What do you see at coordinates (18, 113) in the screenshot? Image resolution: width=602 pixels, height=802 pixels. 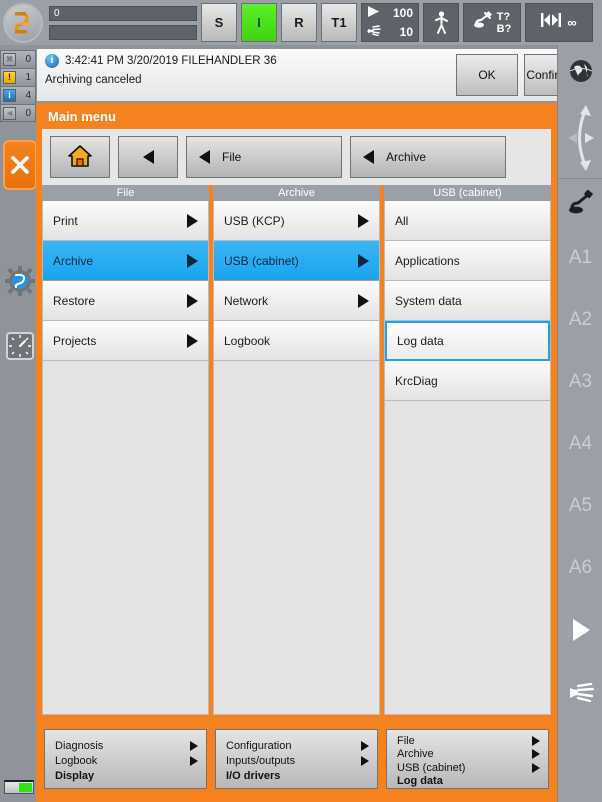 I see `message-counter-wait: ◄ 0` at bounding box center [18, 113].